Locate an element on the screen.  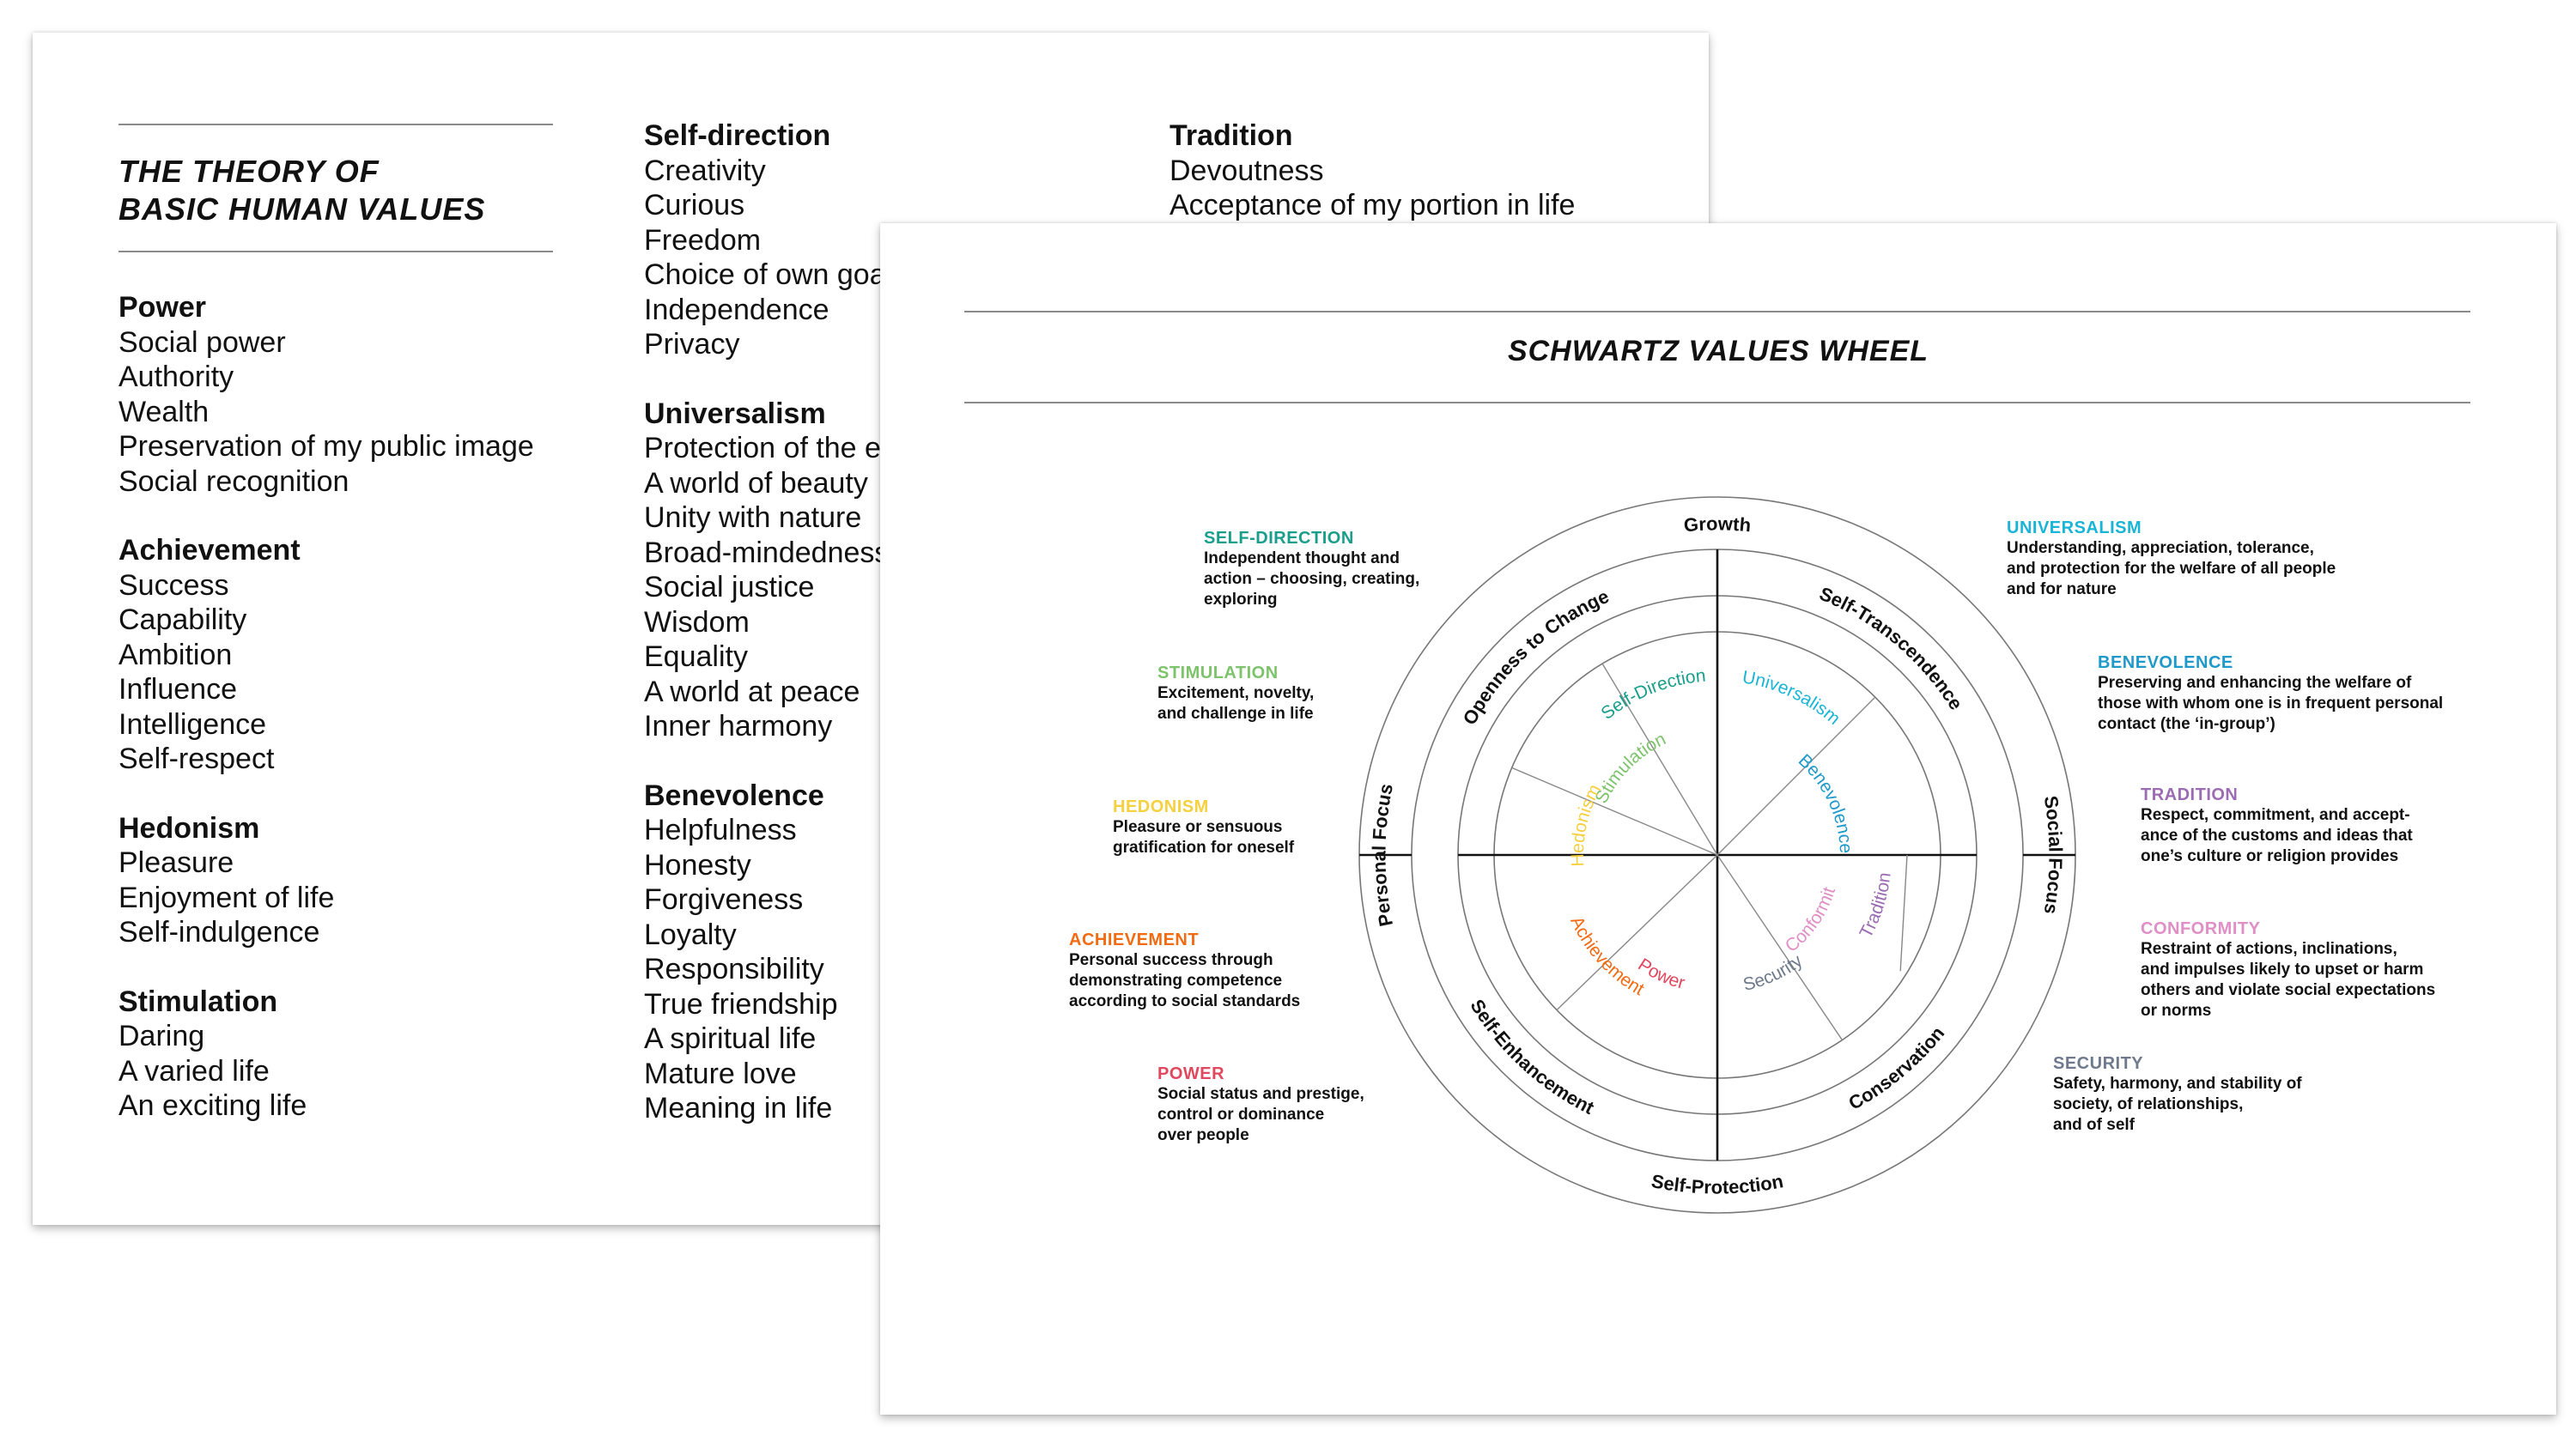
description-heading: POWER is located at coordinates (1191, 1073).